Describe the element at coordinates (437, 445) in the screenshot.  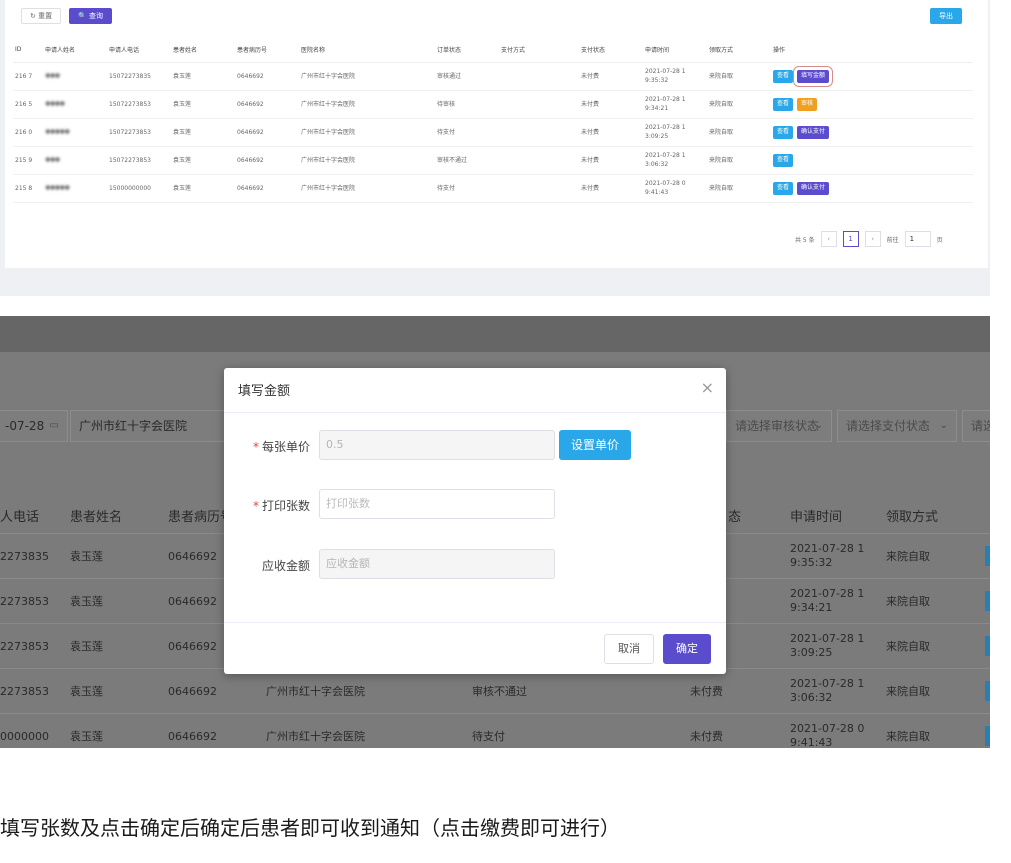
I see `unit-price-input: 0.5` at that location.